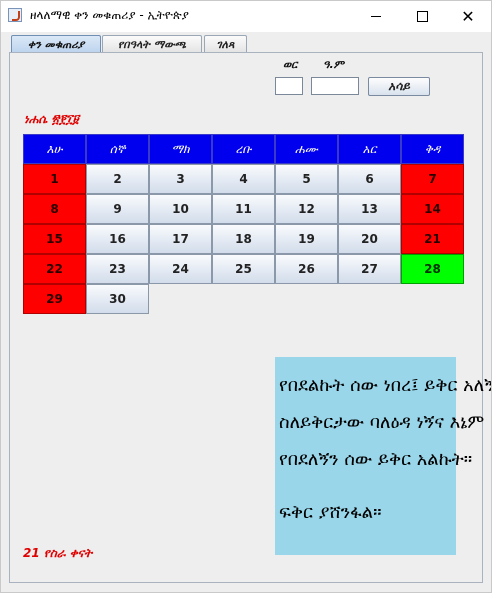 Image resolution: width=492 pixels, height=593 pixels. What do you see at coordinates (432, 179) in the screenshot?
I see `day-cell: 7` at bounding box center [432, 179].